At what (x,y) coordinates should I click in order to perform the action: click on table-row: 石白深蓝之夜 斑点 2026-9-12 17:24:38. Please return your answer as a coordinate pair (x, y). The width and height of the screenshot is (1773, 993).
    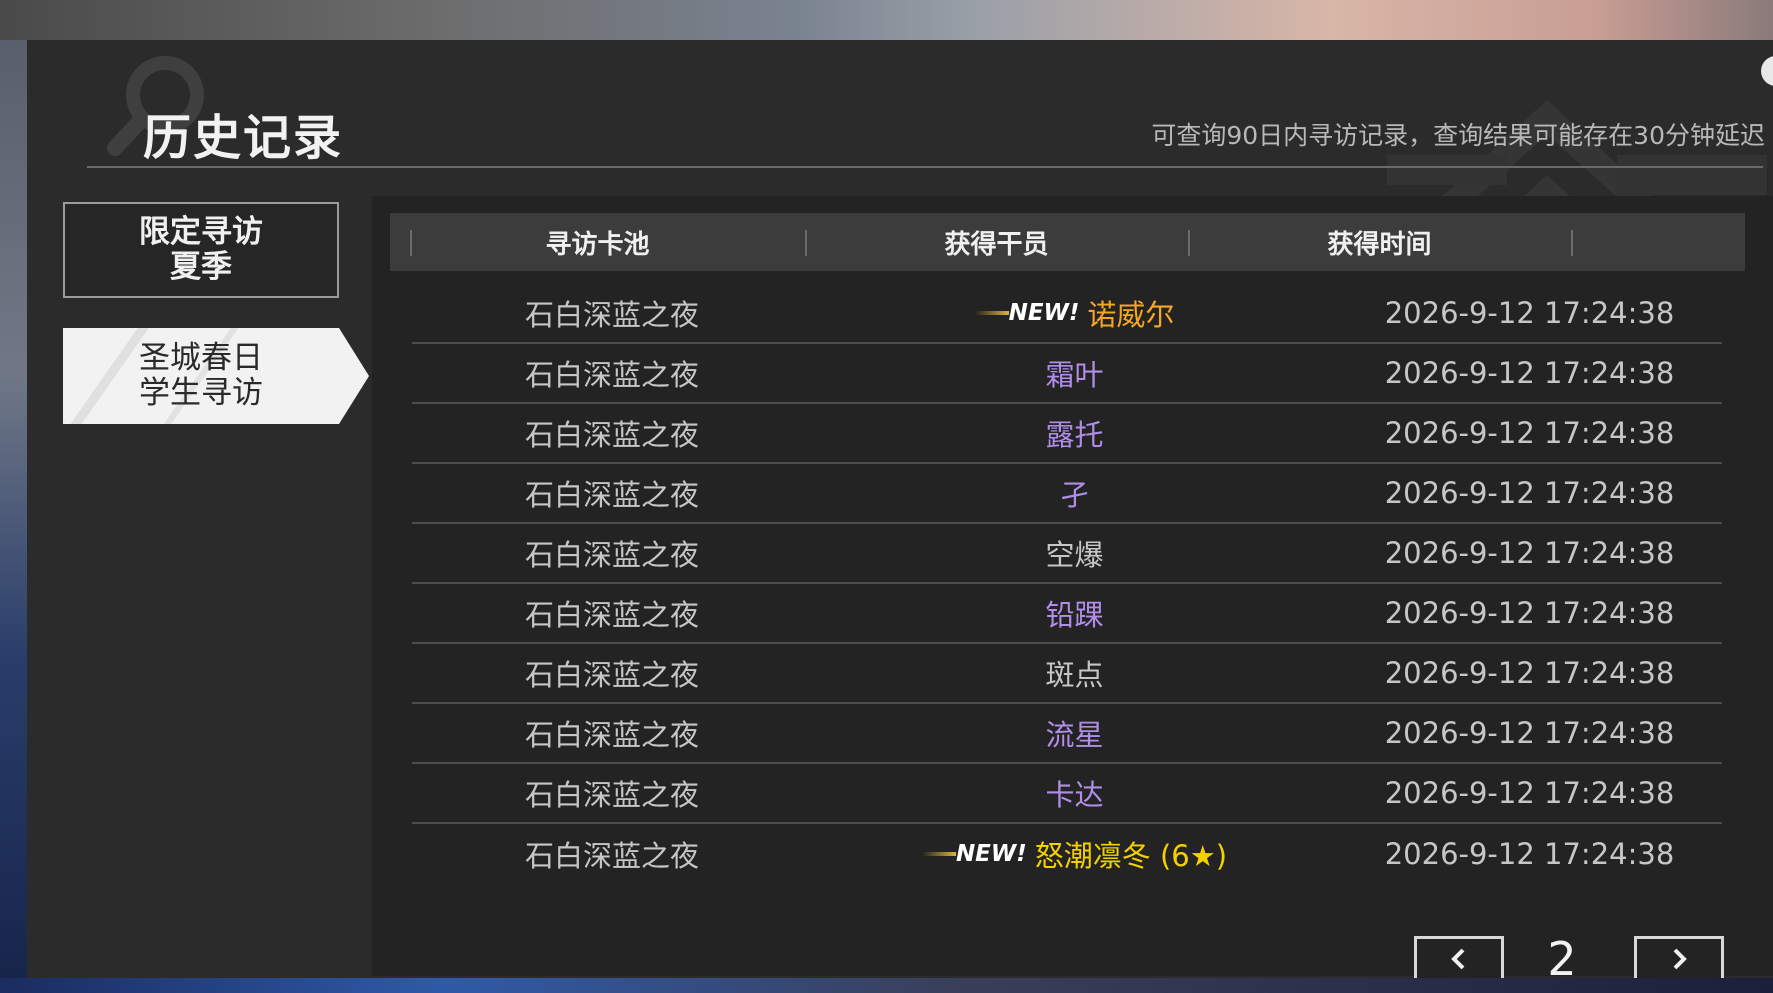
    Looking at the image, I should click on (1067, 674).